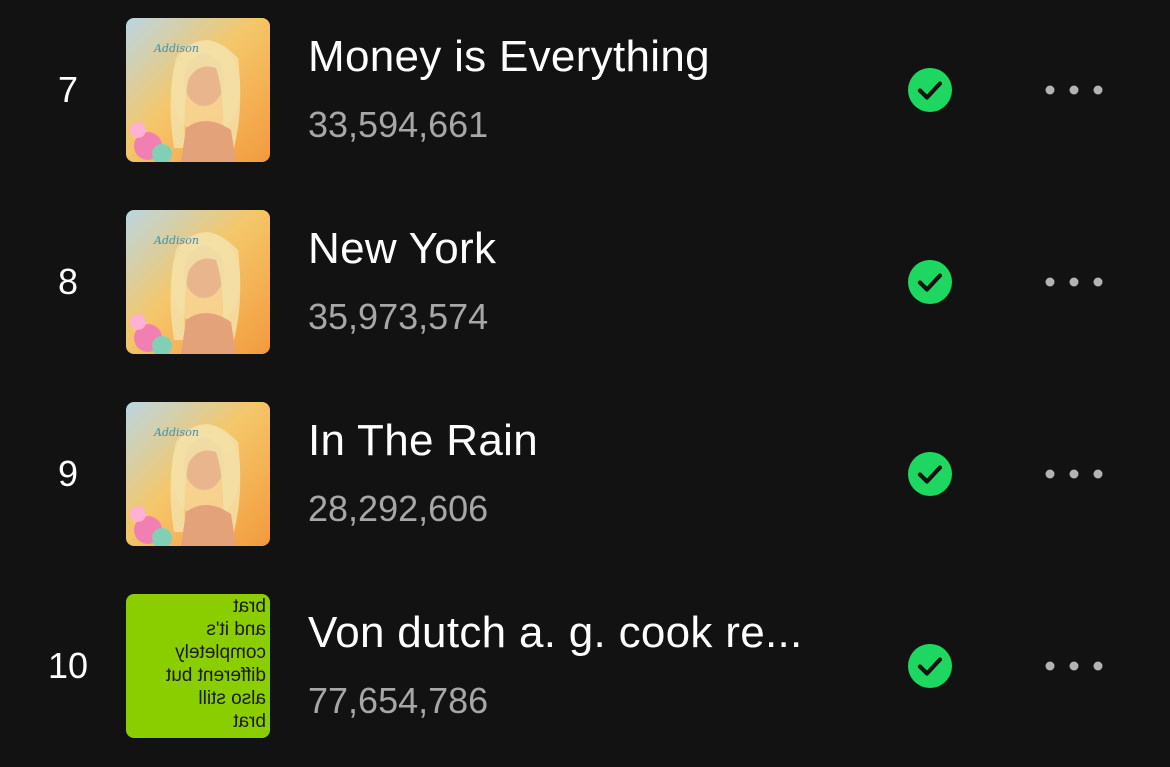 Image resolution: width=1170 pixels, height=767 pixels. What do you see at coordinates (402, 249) in the screenshot?
I see `track-title: New York` at bounding box center [402, 249].